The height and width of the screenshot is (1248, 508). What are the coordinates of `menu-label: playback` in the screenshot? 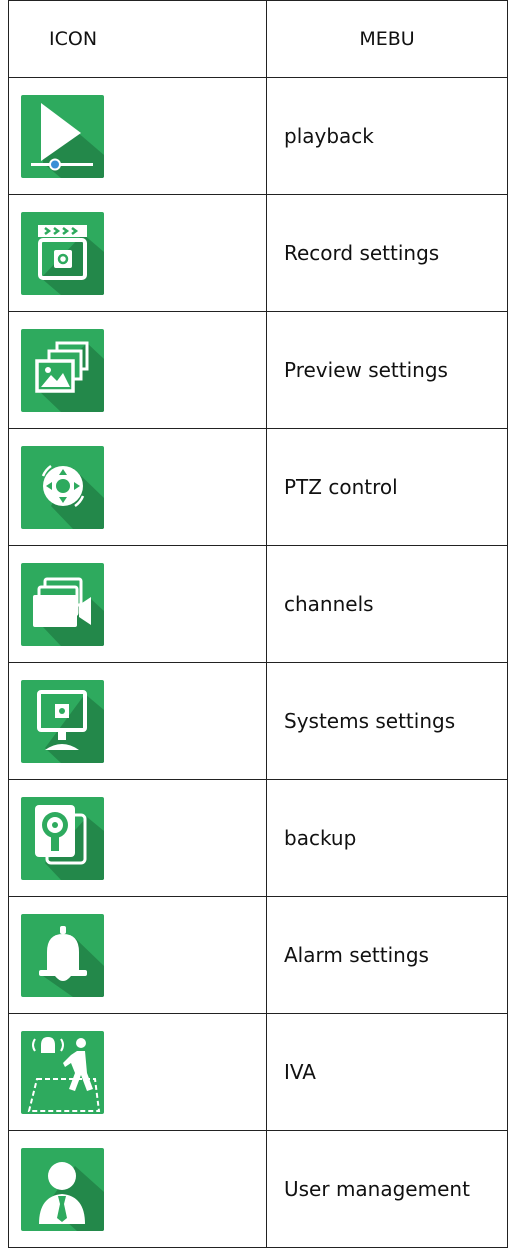 It's located at (387, 136).